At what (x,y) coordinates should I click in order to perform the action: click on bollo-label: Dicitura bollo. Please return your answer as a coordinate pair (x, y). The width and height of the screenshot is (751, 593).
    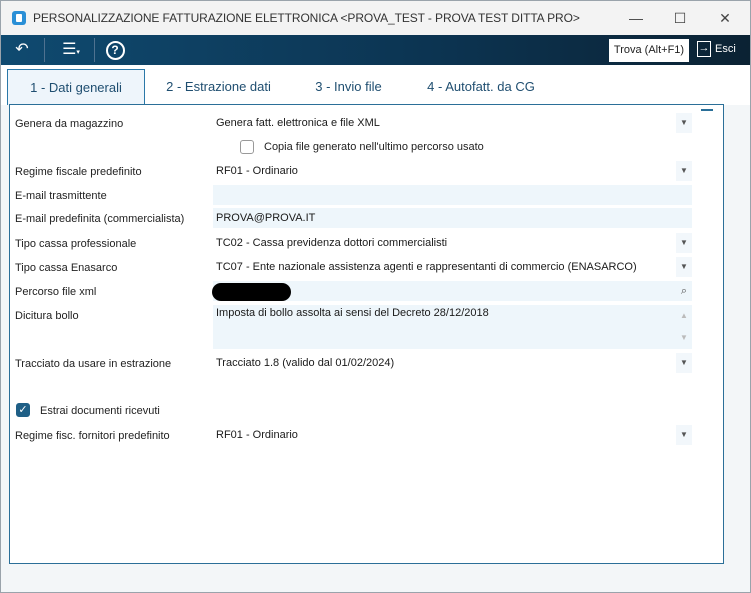
    Looking at the image, I should click on (47, 316).